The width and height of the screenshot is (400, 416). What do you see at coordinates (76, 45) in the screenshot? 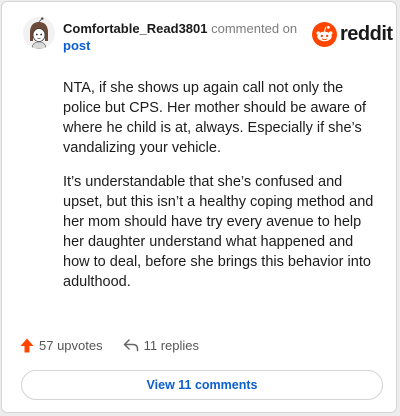
I see `post-link: post` at bounding box center [76, 45].